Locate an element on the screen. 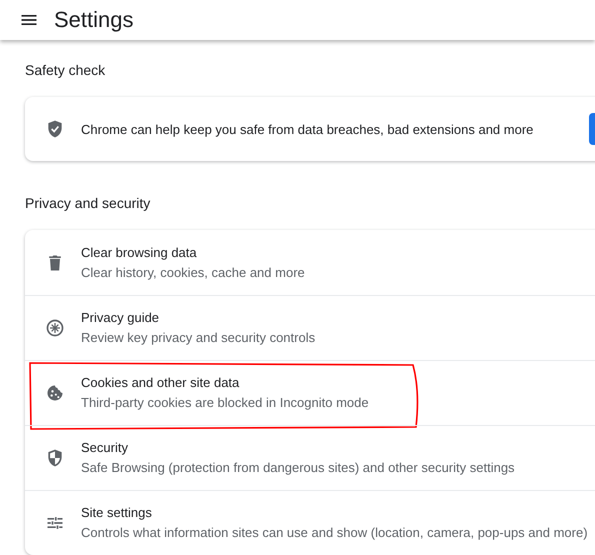 The height and width of the screenshot is (555, 595). safety-description: Chrome can help keep you safe from data breaches, bad extensions and more is located at coordinates (307, 129).